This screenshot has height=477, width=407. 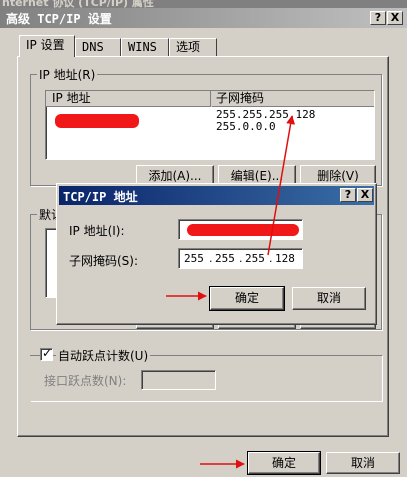 I want to click on tab-options: 选项, so click(x=193, y=47).